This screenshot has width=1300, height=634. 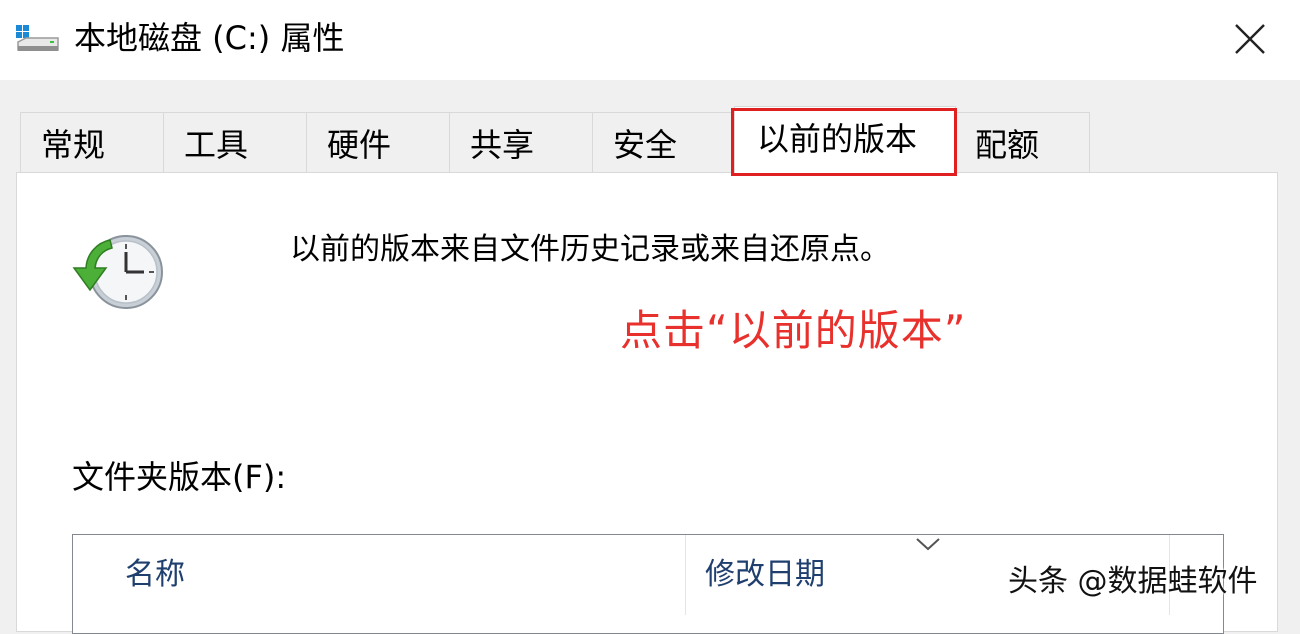 I want to click on tab-general: 常规, so click(x=92, y=143).